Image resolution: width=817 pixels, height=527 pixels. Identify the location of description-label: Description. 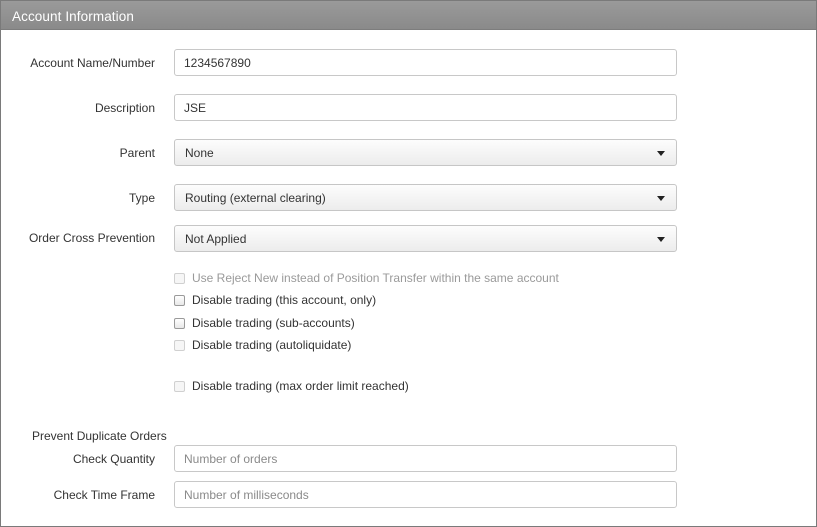
(124, 108).